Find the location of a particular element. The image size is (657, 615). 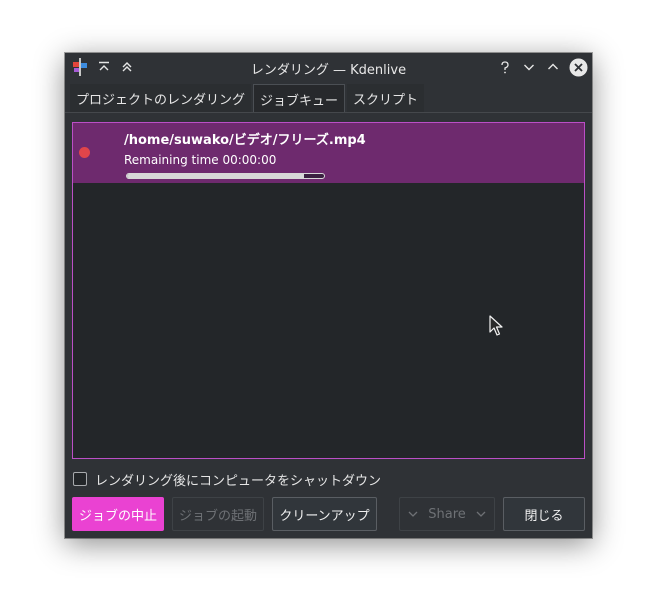

tab-bar: プロジェクトのレンダリング ジョブキュー スクリプト is located at coordinates (248, 98).